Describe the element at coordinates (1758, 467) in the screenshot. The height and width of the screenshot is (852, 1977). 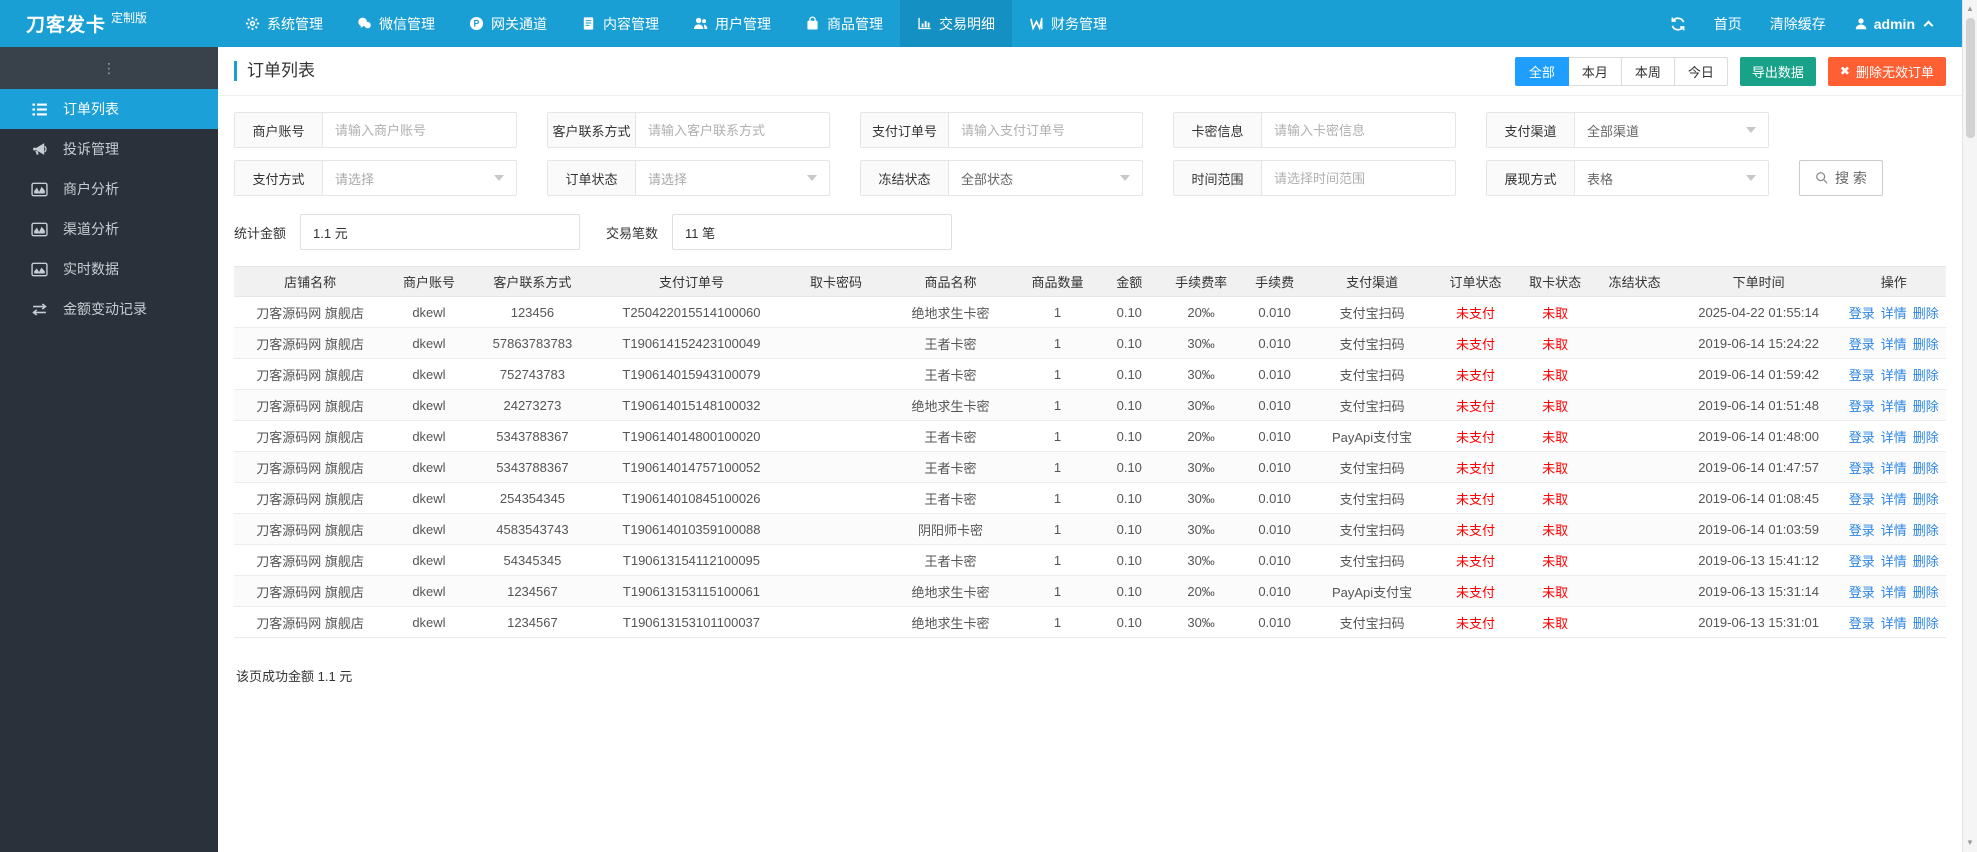
I see `cell-time: 2019-06-14 01:47:57` at that location.